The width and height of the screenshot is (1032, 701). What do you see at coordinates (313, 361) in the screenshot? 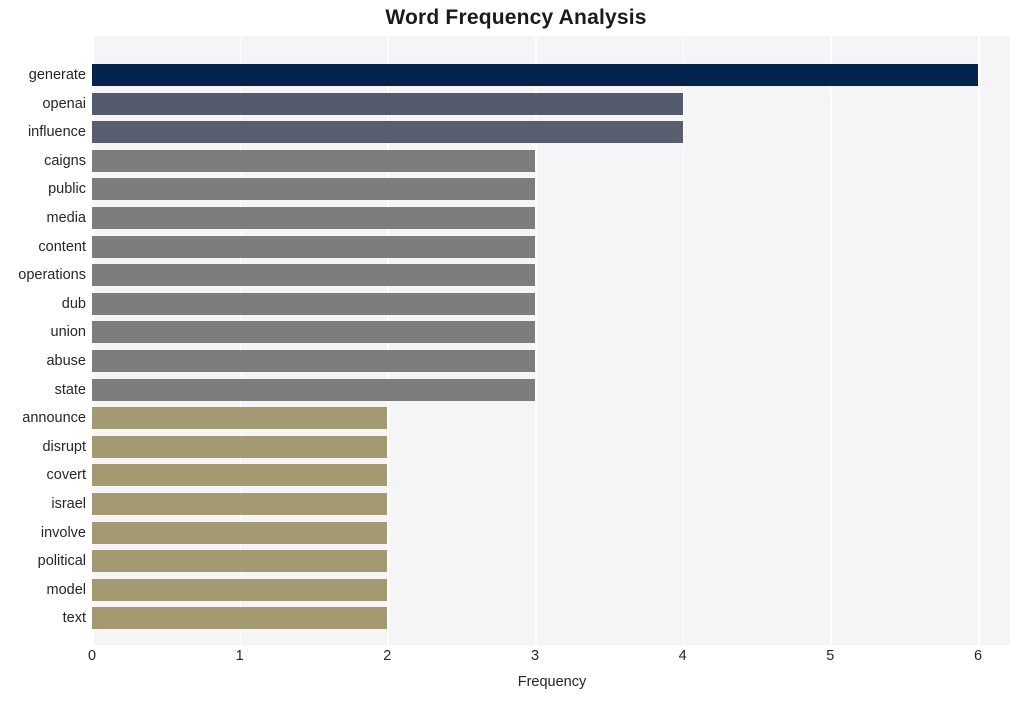
I see `bar-abuse` at bounding box center [313, 361].